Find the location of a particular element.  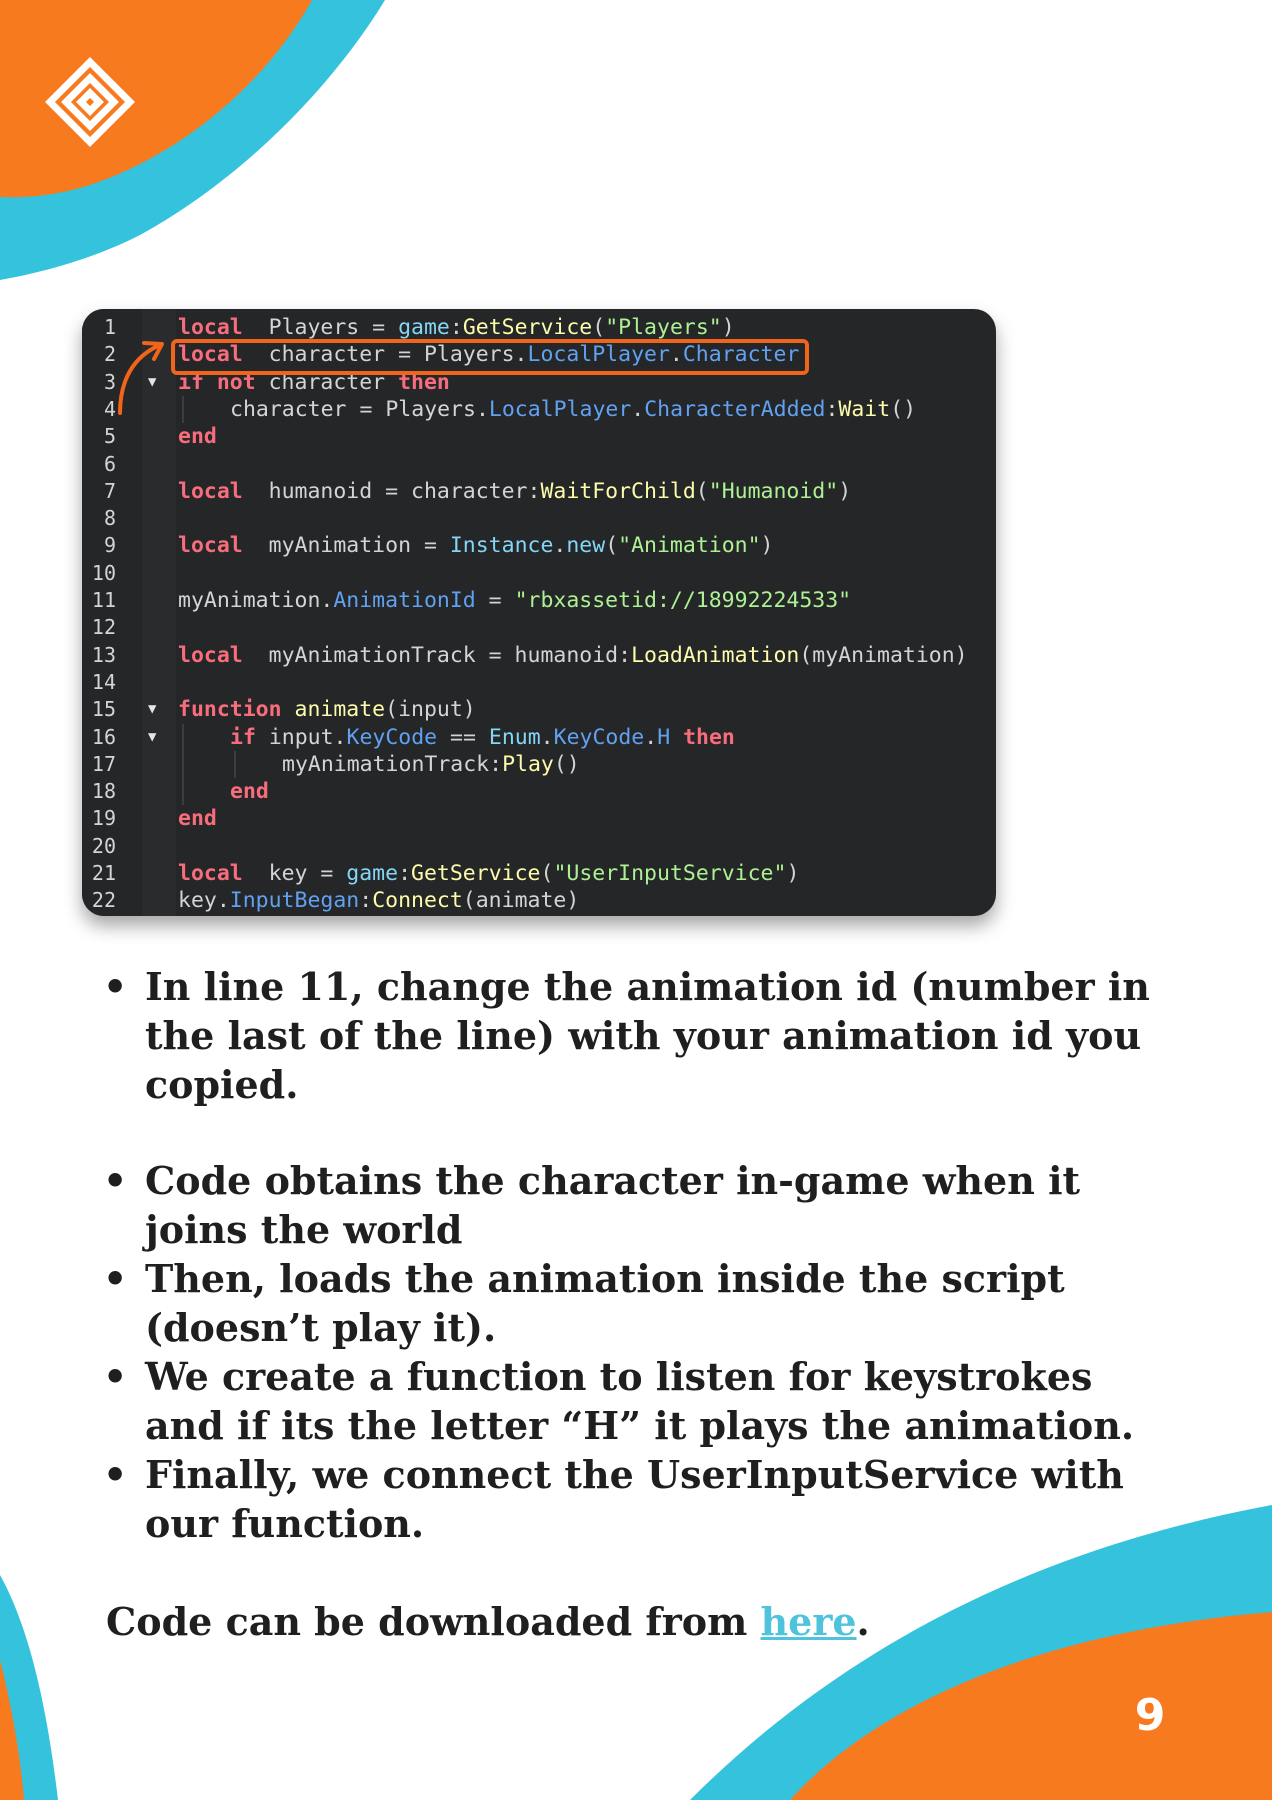

code-token: Play is located at coordinates (528, 764).